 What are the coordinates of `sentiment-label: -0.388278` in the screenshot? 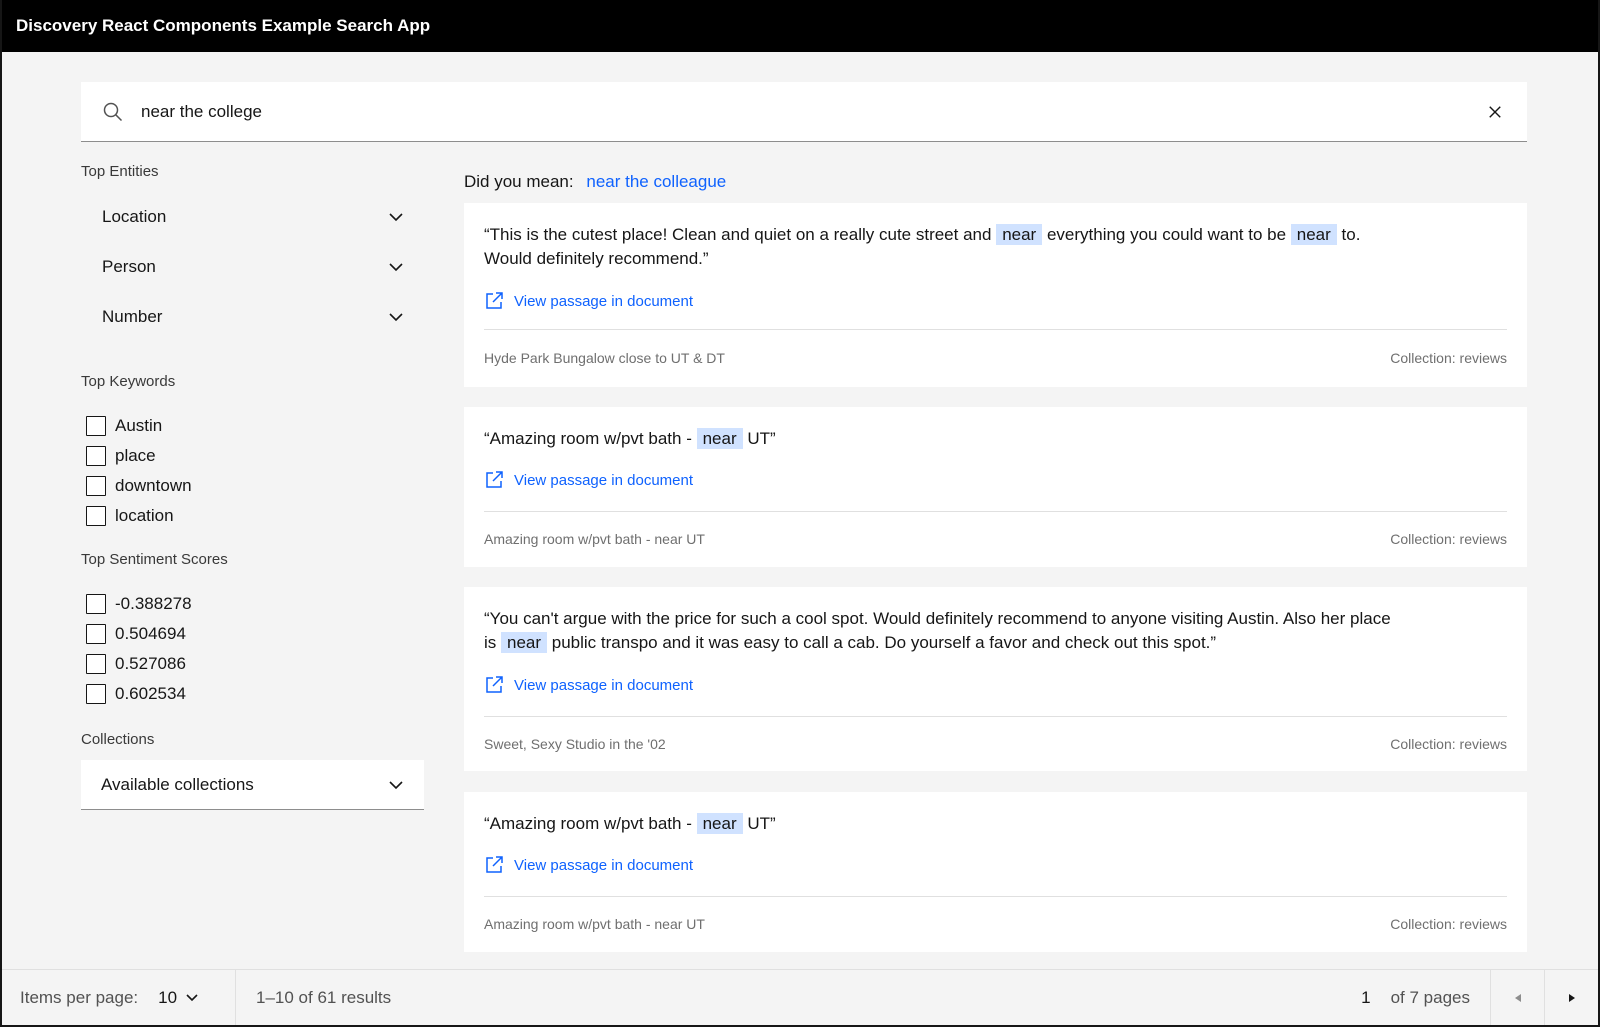 It's located at (153, 603).